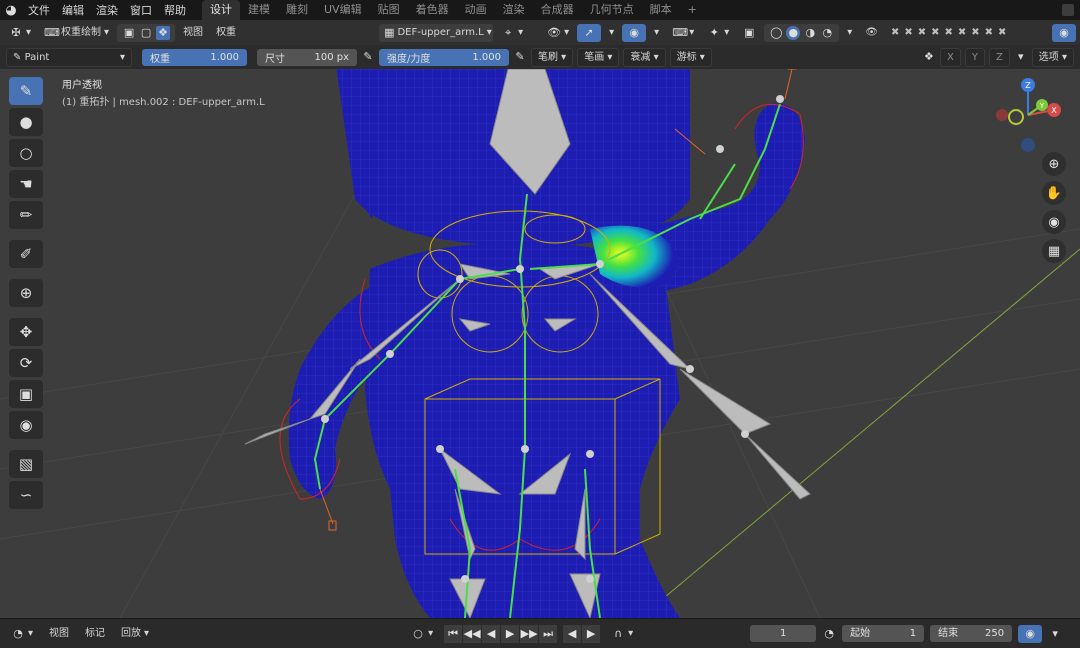  Describe the element at coordinates (572, 633) in the screenshot. I see `prev-jump-icon: ◀` at that location.